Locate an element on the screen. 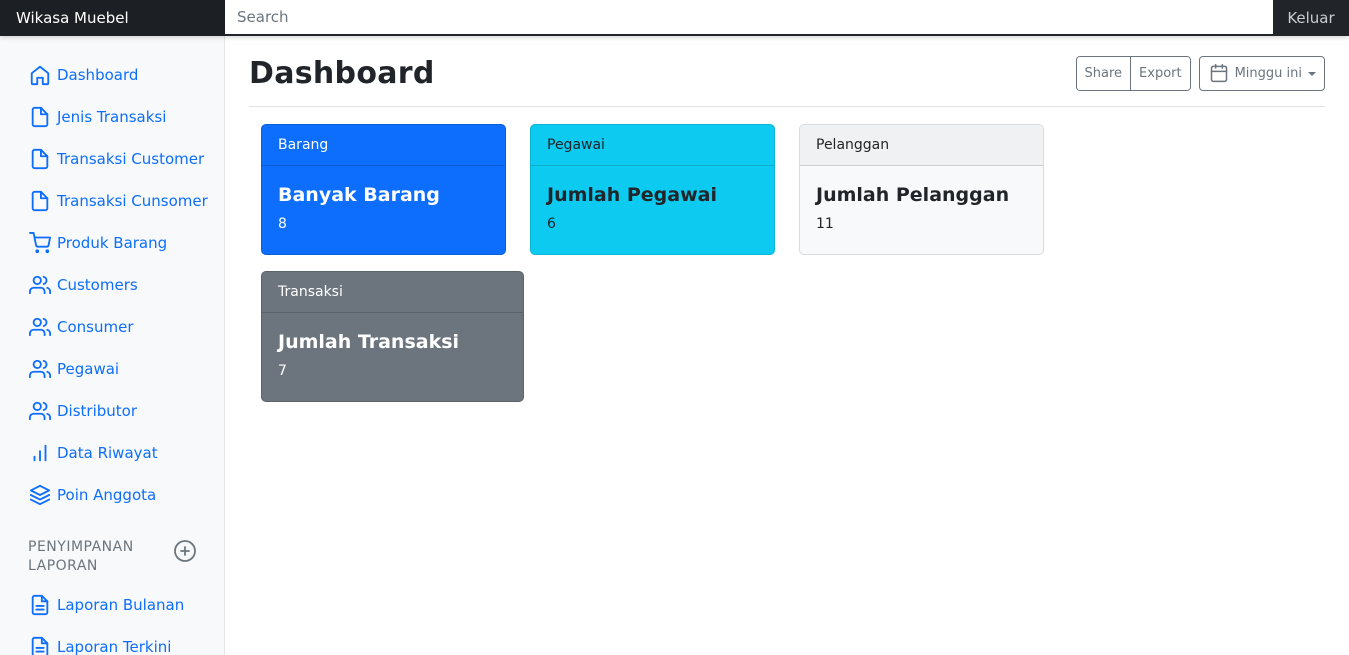  card-value: 7 is located at coordinates (282, 371).